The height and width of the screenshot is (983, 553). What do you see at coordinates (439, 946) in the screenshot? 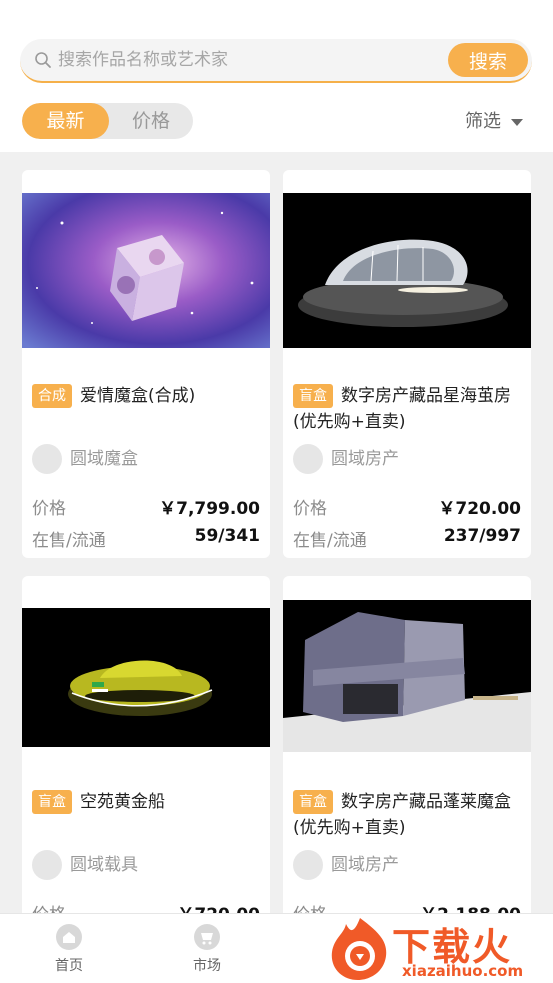
I see `watermark: 下载火 xiazaihuo.com` at bounding box center [439, 946].